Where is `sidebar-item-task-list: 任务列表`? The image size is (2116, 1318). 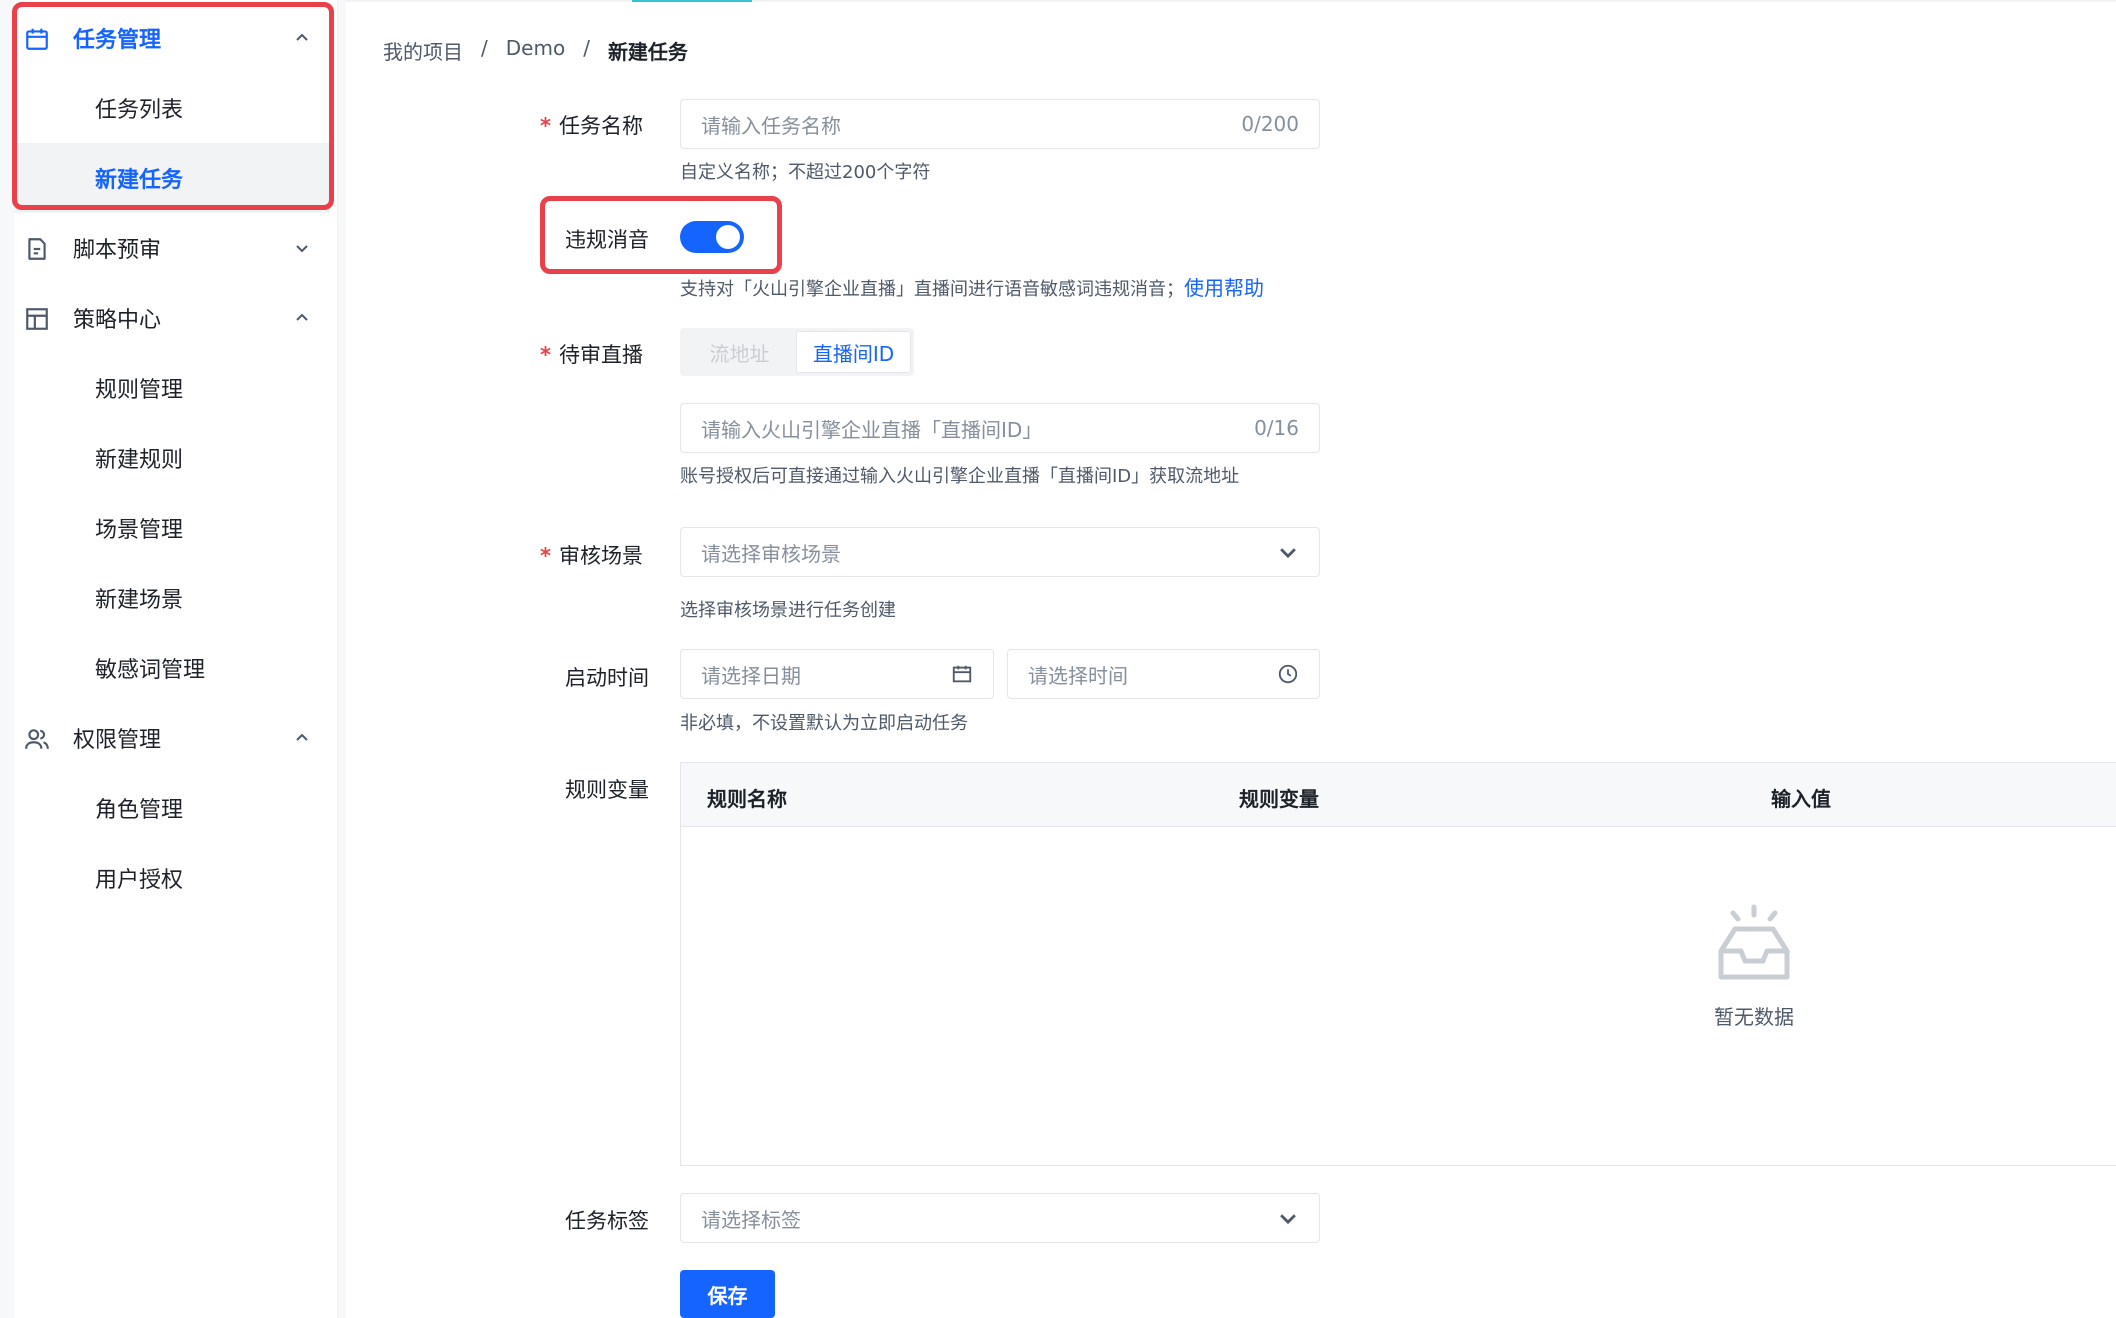 sidebar-item-task-list: 任务列表 is located at coordinates (172, 108).